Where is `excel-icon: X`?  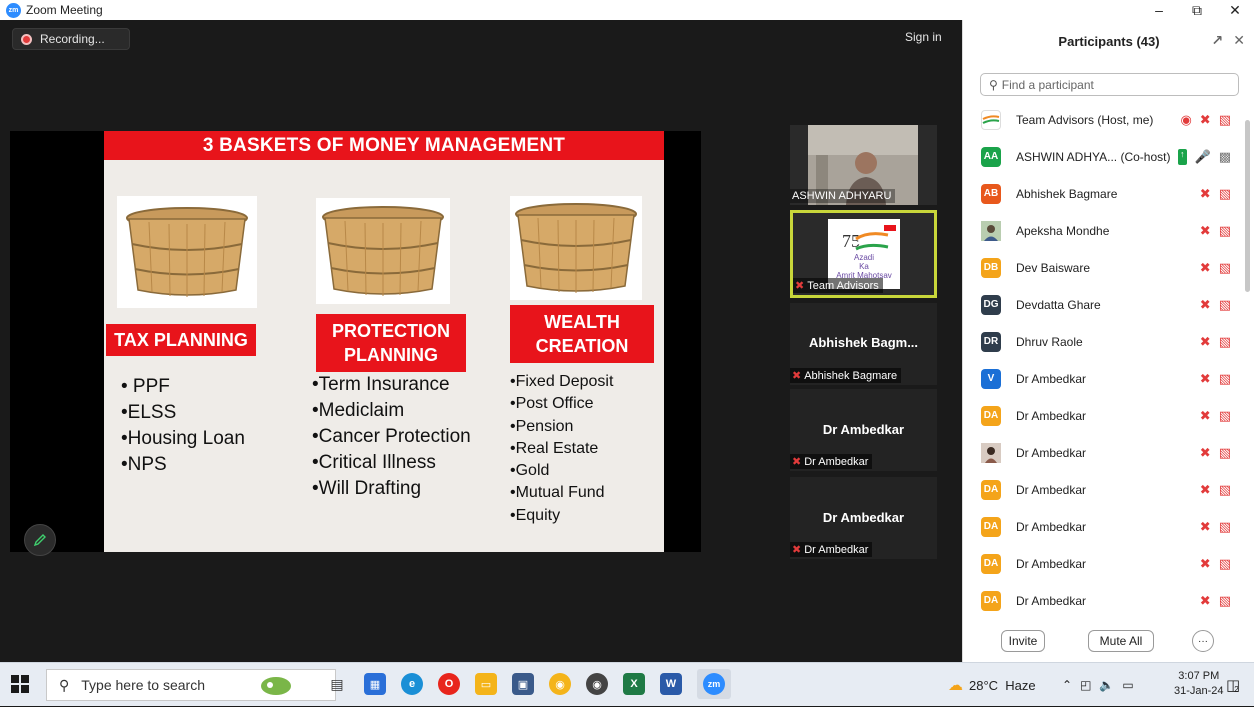 excel-icon: X is located at coordinates (634, 684).